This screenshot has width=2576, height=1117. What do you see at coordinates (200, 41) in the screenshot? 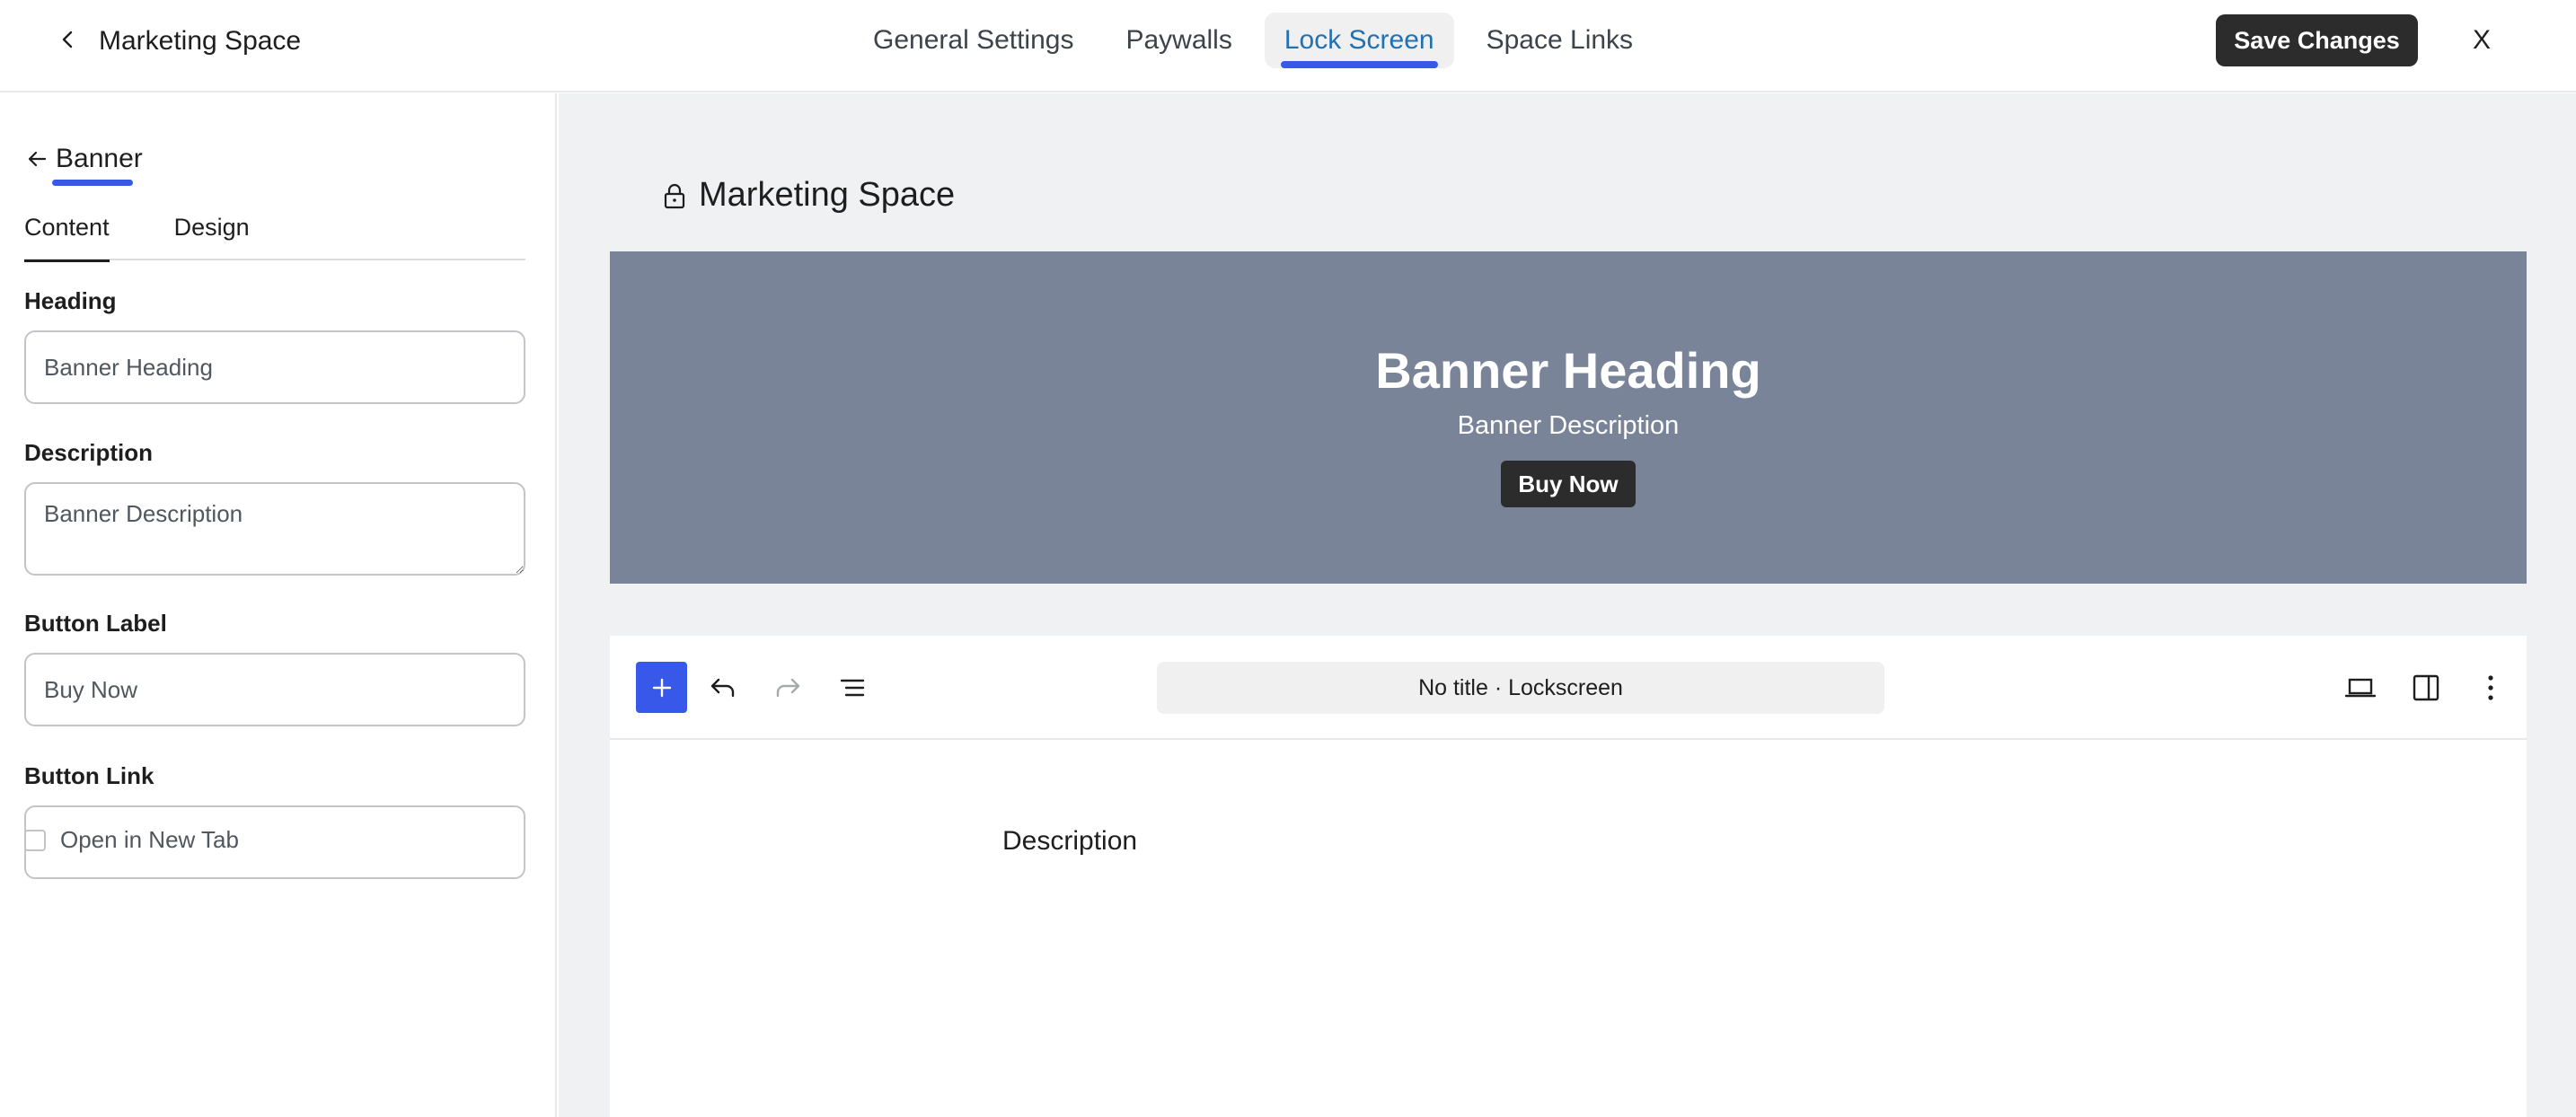
I see `app-title: Marketing Space` at bounding box center [200, 41].